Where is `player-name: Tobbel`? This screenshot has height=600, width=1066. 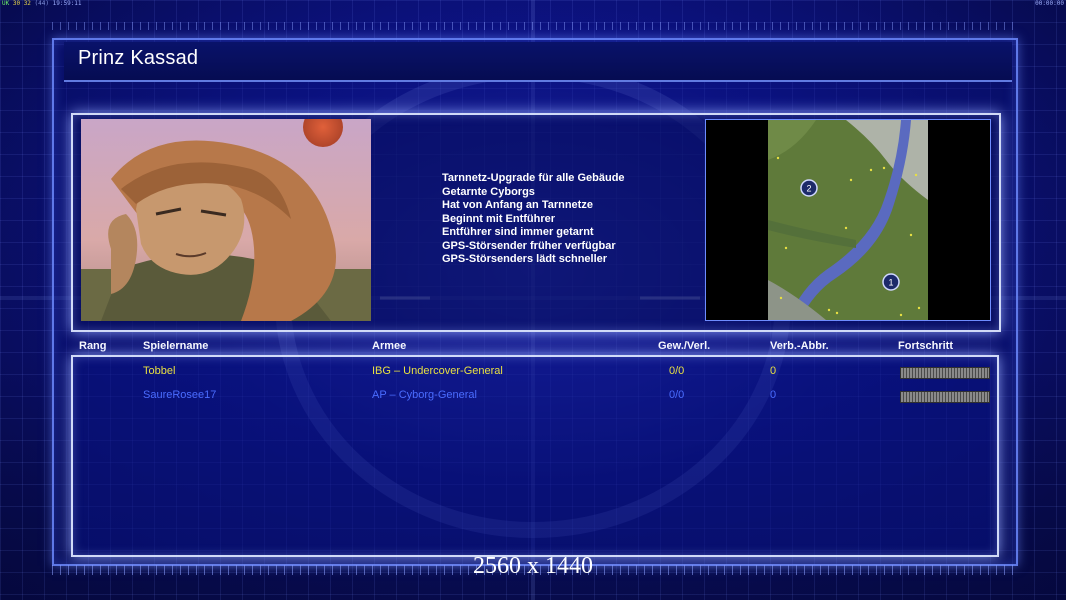
player-name: Tobbel is located at coordinates (159, 371).